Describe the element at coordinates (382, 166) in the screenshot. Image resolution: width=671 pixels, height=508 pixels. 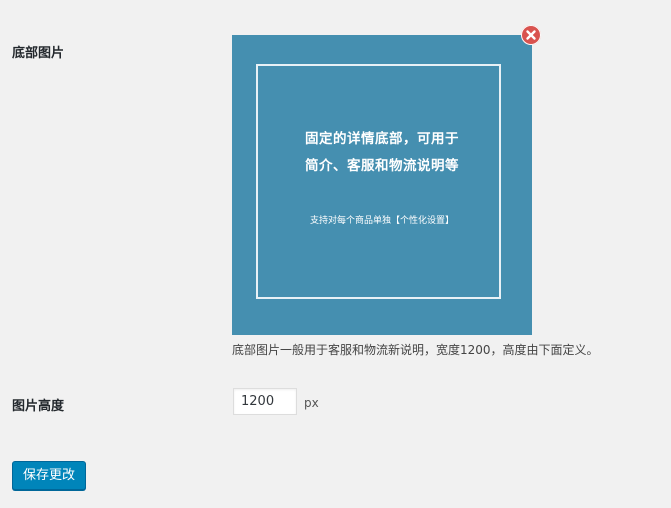
I see `preview-headline-line2: 简介、客服和物流说明等` at that location.